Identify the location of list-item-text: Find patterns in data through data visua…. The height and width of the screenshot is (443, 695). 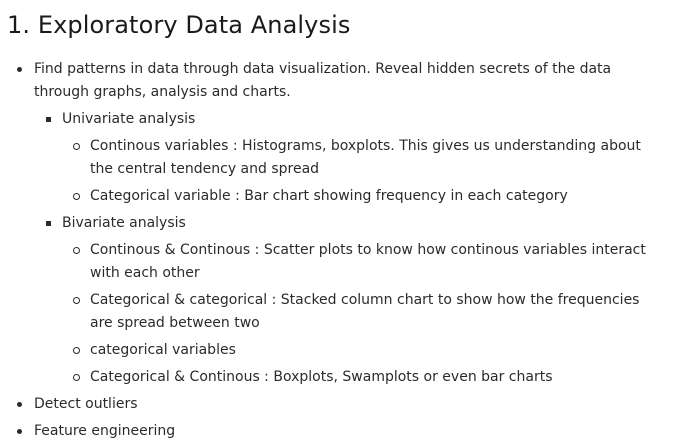
(323, 80).